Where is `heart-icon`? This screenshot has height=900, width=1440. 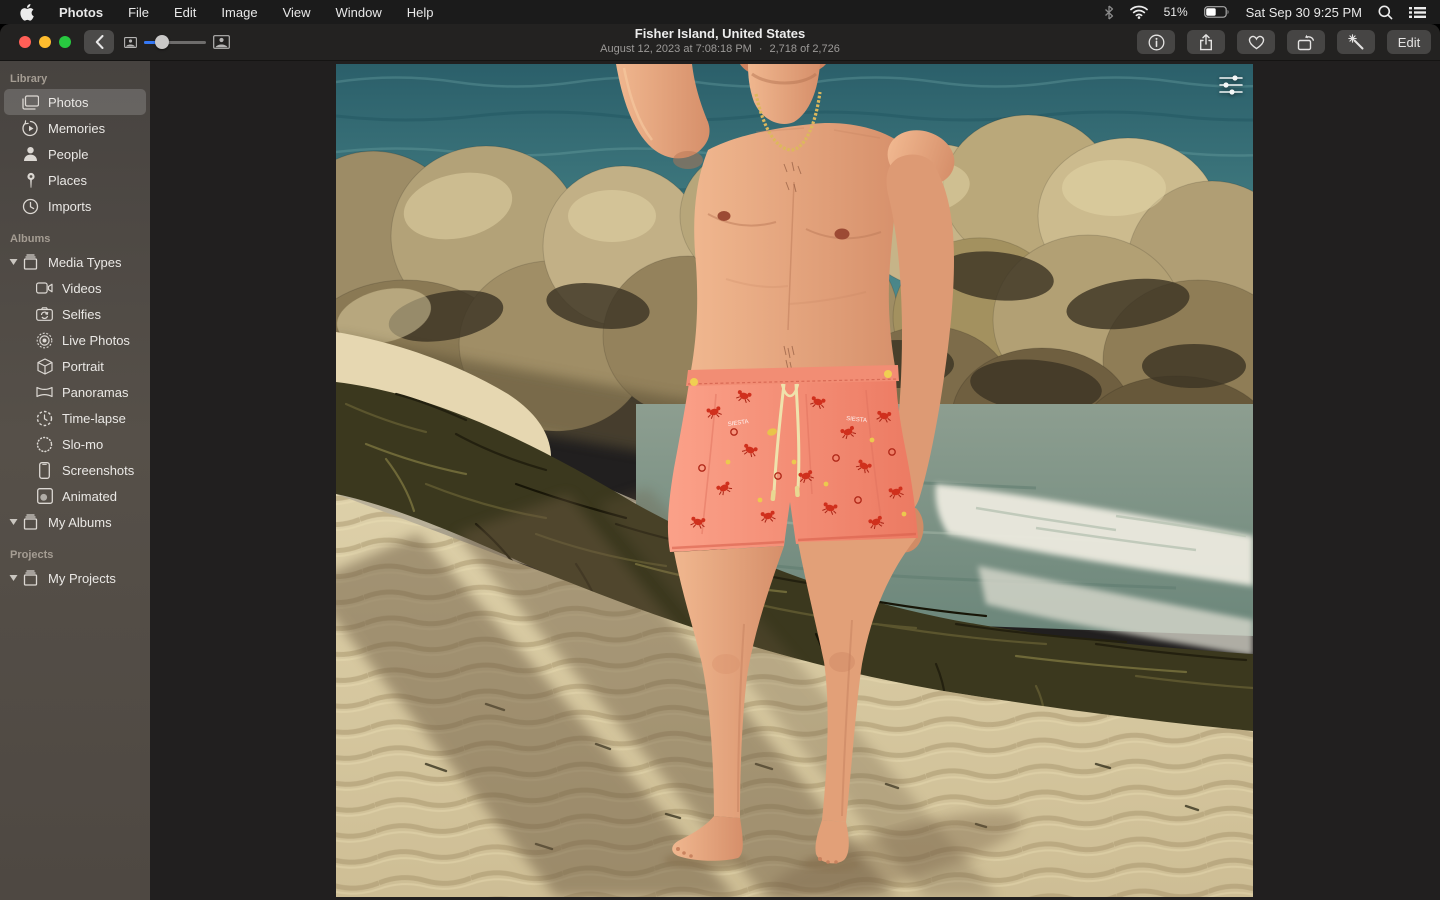 heart-icon is located at coordinates (1256, 42).